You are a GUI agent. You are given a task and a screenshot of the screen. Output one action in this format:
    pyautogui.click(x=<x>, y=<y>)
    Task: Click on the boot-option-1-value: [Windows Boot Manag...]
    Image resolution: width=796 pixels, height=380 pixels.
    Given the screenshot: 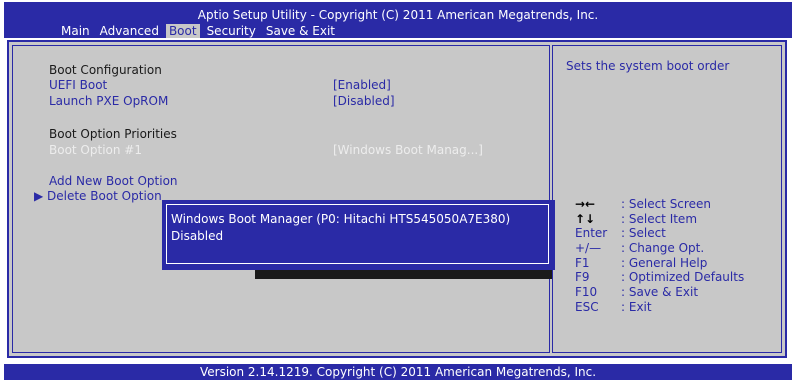 What is the action you would take?
    pyautogui.click(x=408, y=150)
    